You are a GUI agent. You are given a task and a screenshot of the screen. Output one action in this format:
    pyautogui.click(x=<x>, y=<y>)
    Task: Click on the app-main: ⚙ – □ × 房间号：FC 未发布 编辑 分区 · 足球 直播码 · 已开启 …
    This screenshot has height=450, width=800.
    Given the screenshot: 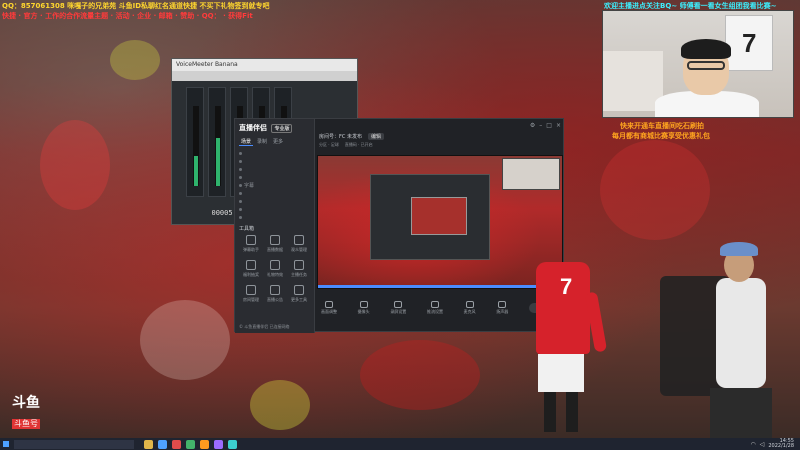 What is the action you would take?
    pyautogui.click(x=440, y=226)
    